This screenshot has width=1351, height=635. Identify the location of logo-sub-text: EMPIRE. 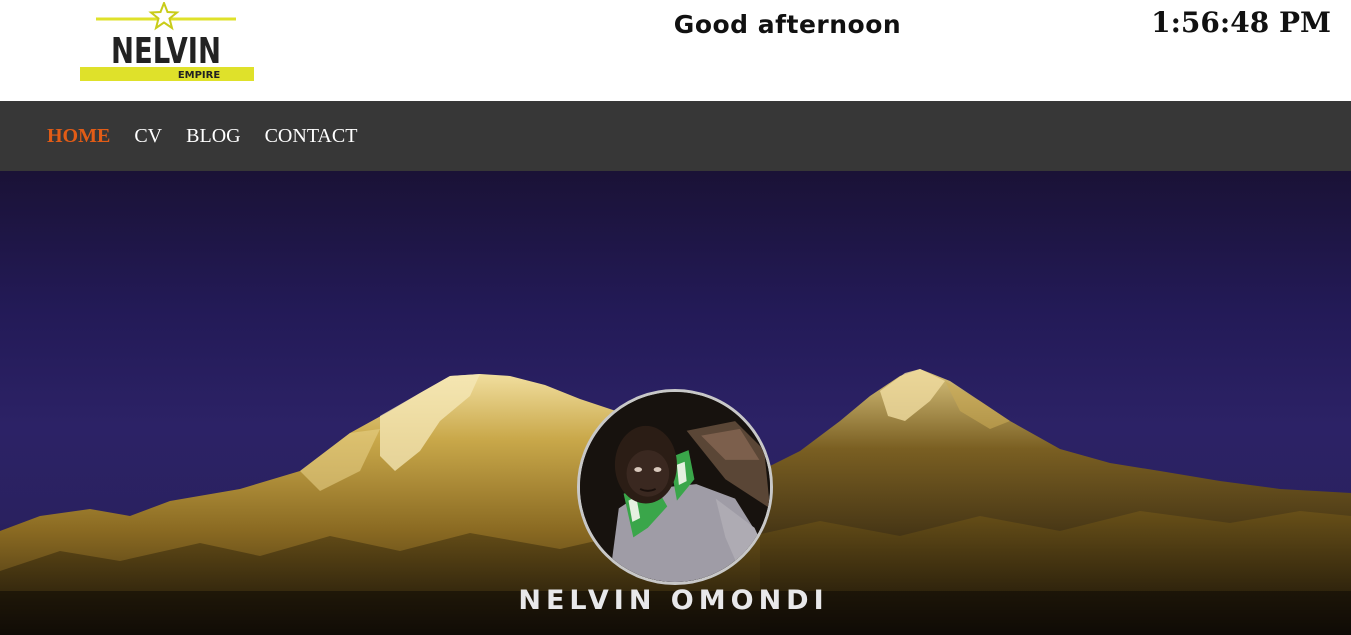
(199, 75).